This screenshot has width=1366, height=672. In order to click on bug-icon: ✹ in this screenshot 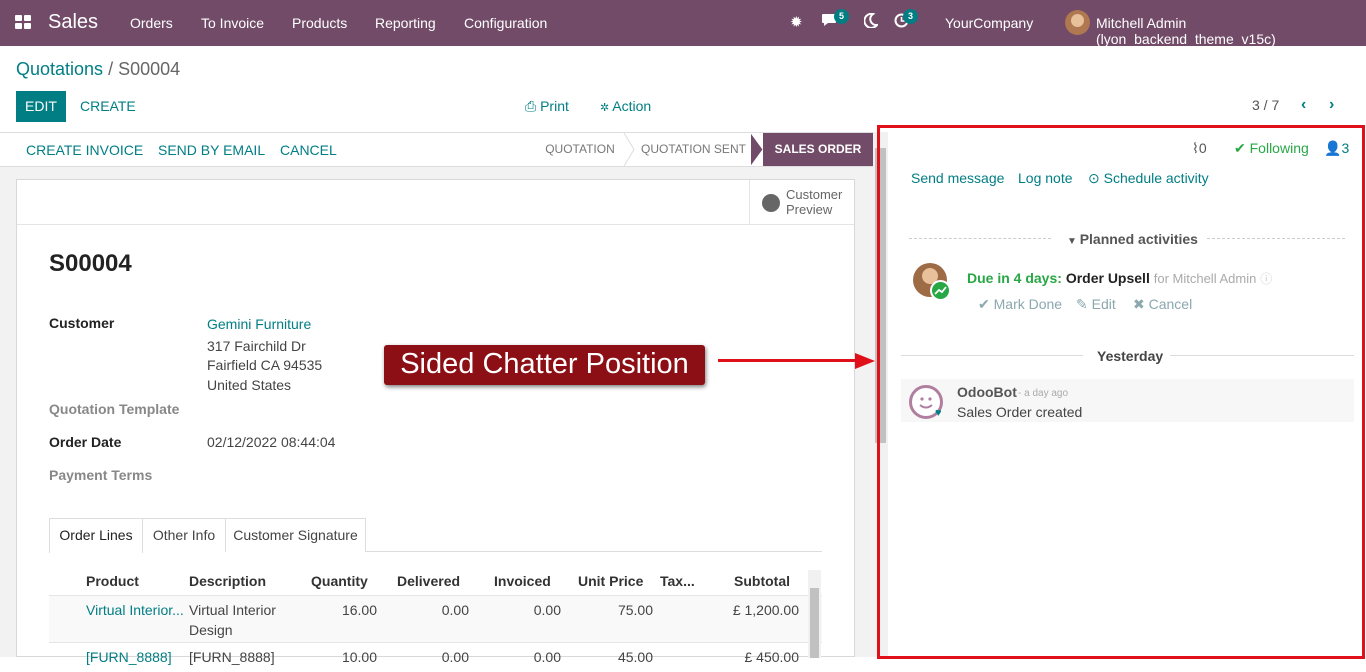, I will do `click(796, 22)`.